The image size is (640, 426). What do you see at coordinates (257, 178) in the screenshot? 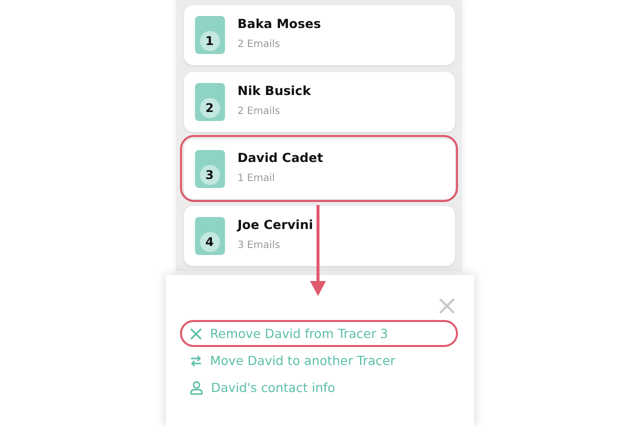
I see `email-count: 1 Email` at bounding box center [257, 178].